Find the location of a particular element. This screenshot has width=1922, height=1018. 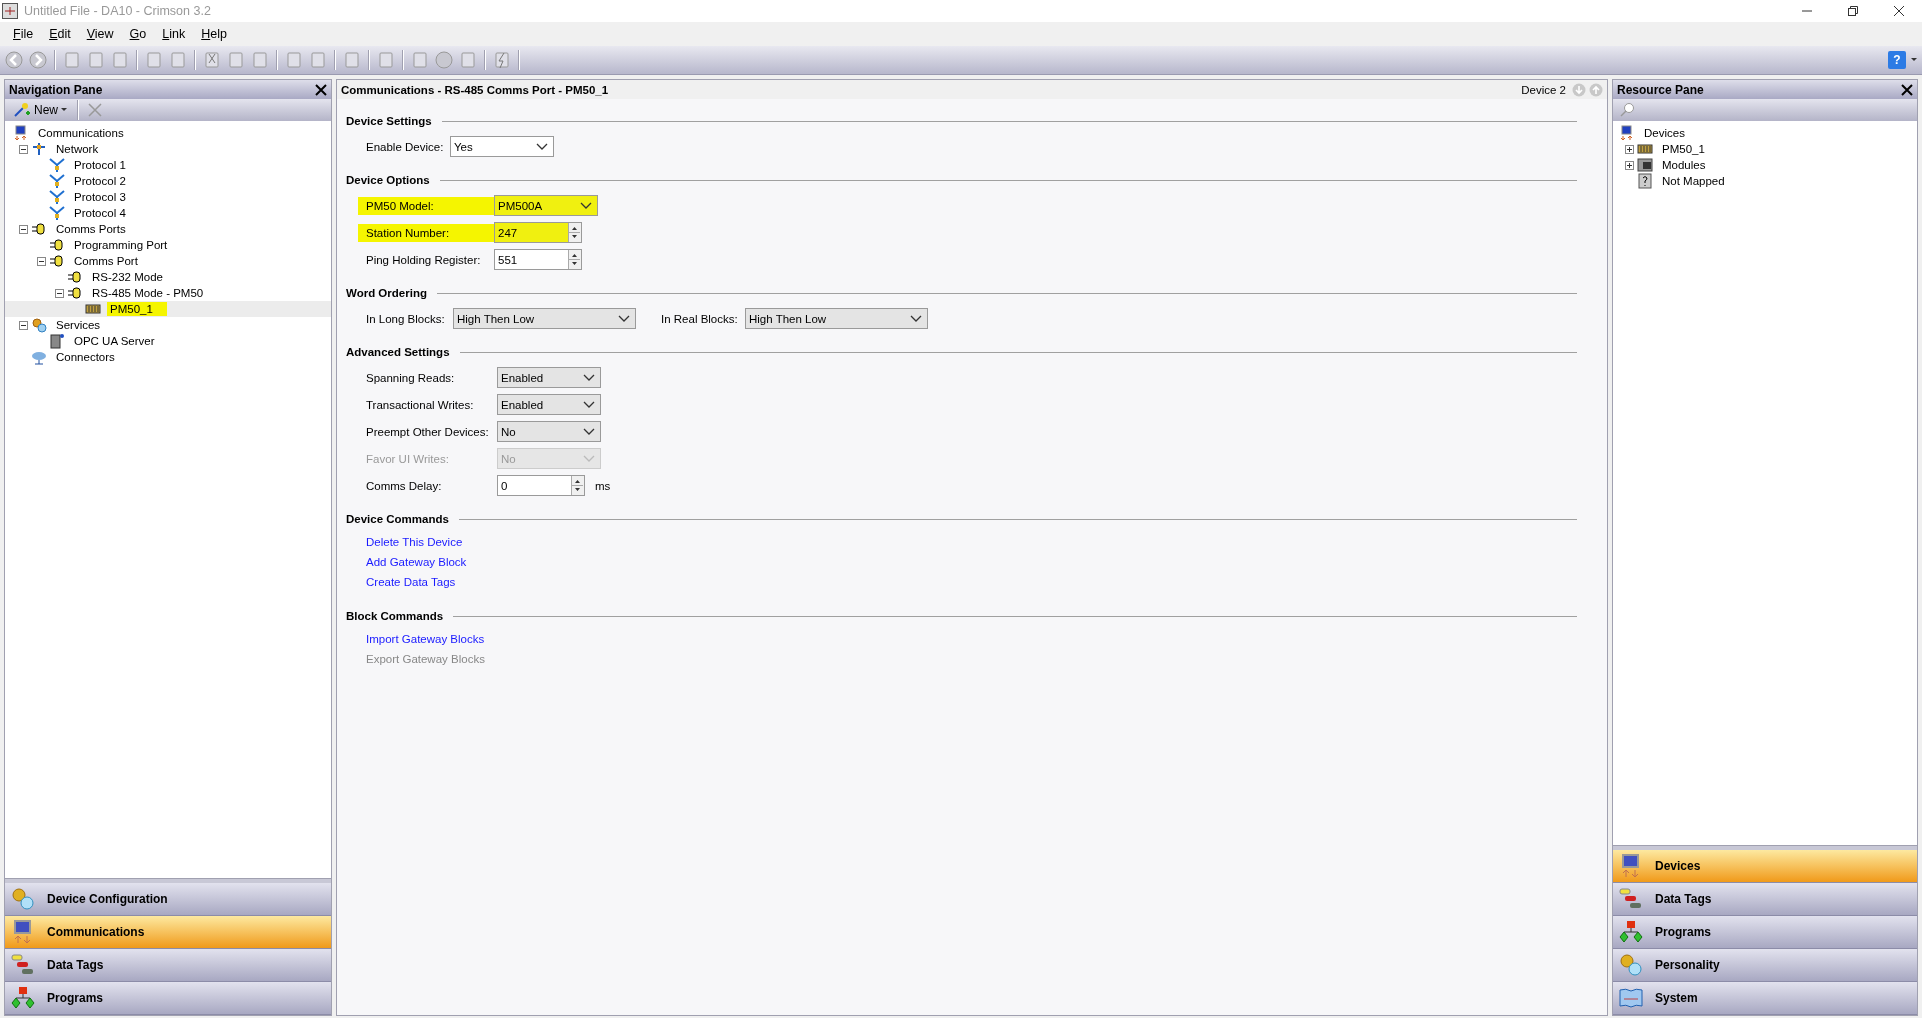

command-link: Add Gateway Block is located at coordinates (416, 562).